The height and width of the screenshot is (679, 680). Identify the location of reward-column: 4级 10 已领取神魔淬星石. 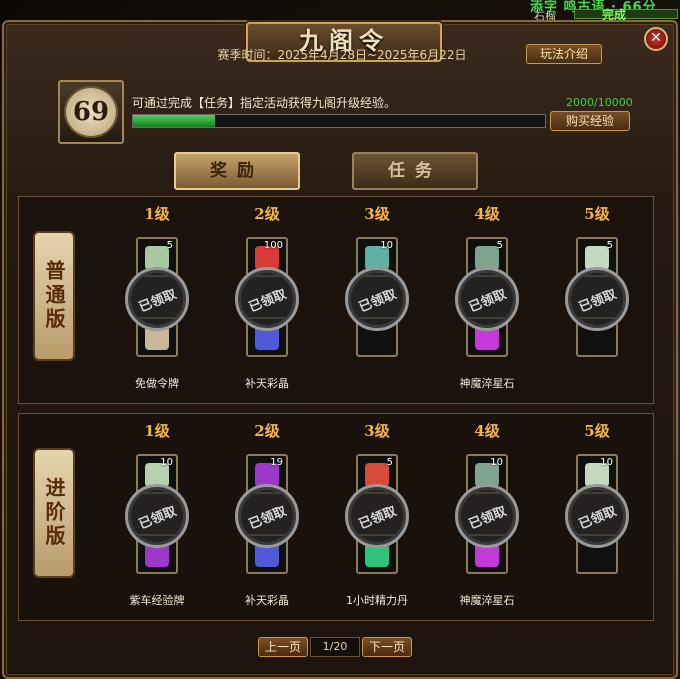
(487, 513).